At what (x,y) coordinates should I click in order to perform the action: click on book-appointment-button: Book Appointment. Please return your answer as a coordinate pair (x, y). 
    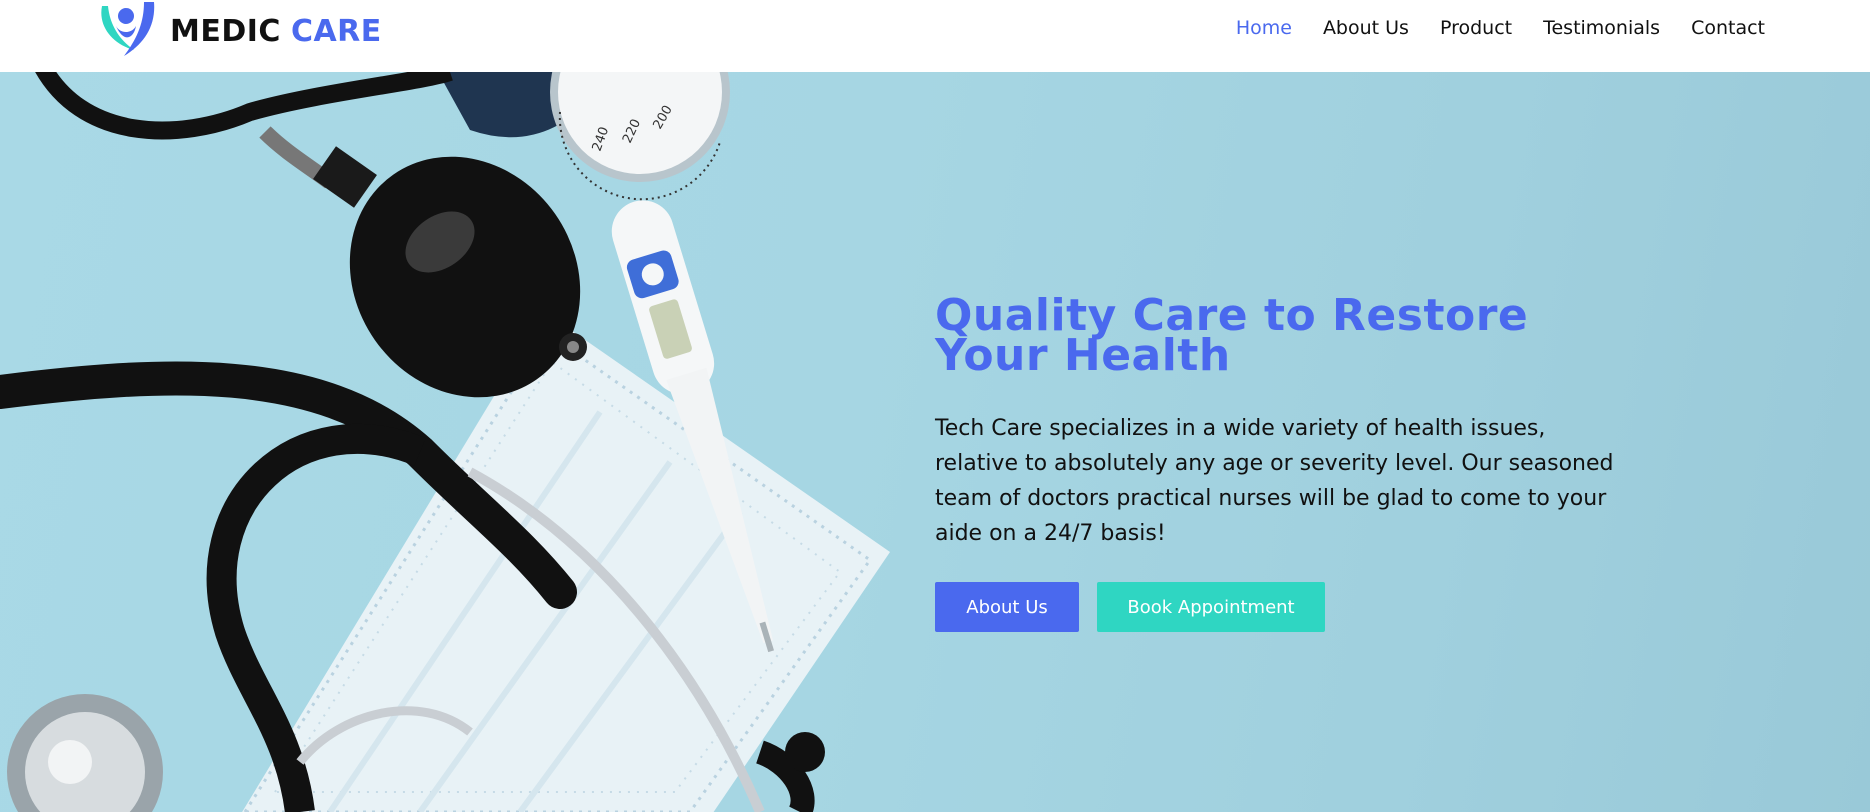
    Looking at the image, I should click on (1211, 607).